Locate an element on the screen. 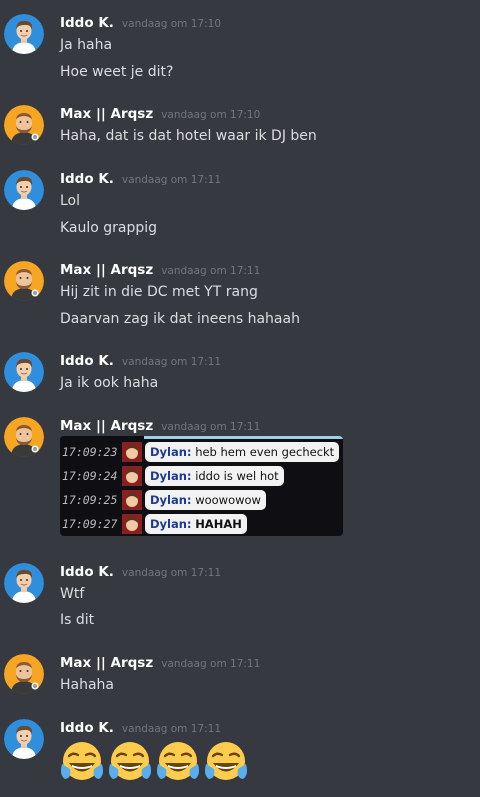 This screenshot has width=480, height=797. chat-line: 17:09:24 Dylan: iddo is wel hot is located at coordinates (172, 476).